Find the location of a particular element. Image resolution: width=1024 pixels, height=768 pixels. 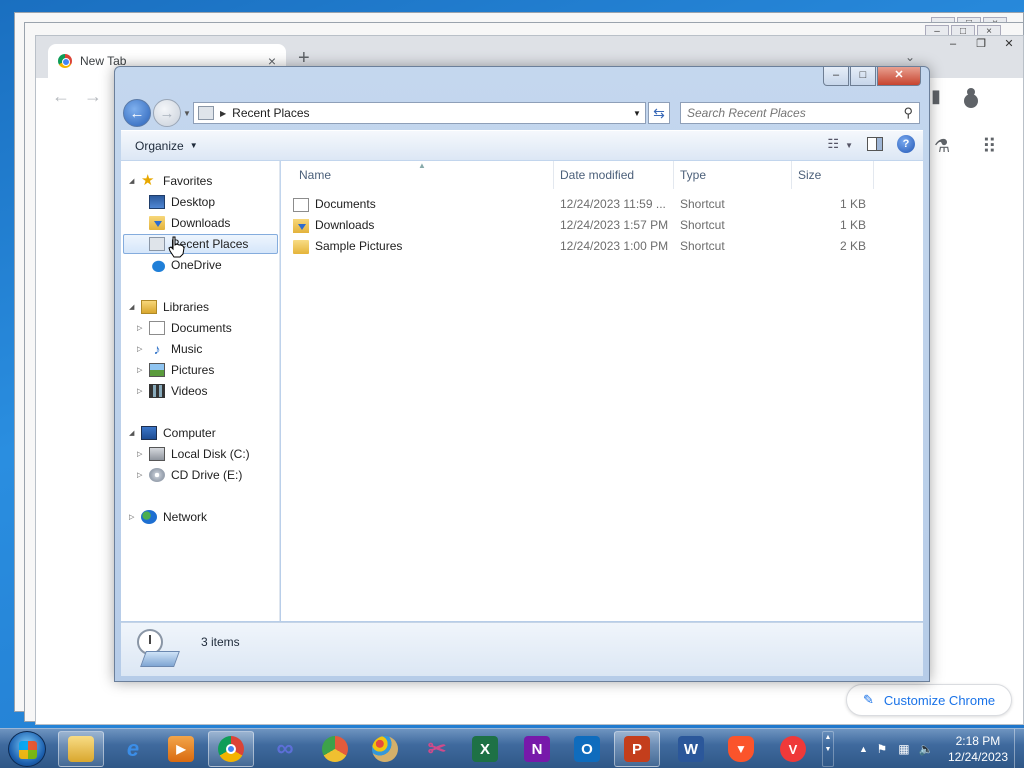

nav-network: ▷ Network is located at coordinates (168, 517).